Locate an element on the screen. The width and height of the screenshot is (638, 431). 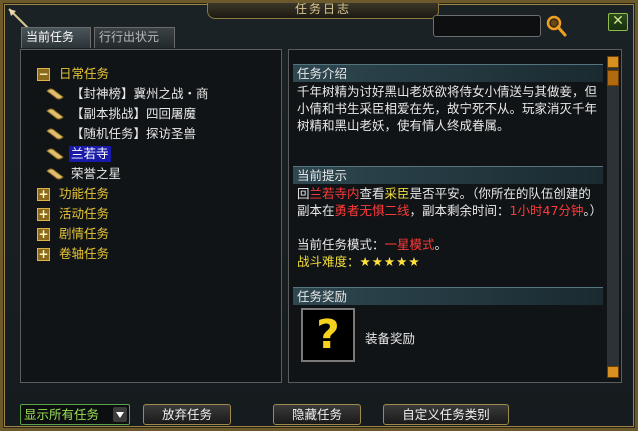
category-daily: − 日常任务 is located at coordinates (146, 74).